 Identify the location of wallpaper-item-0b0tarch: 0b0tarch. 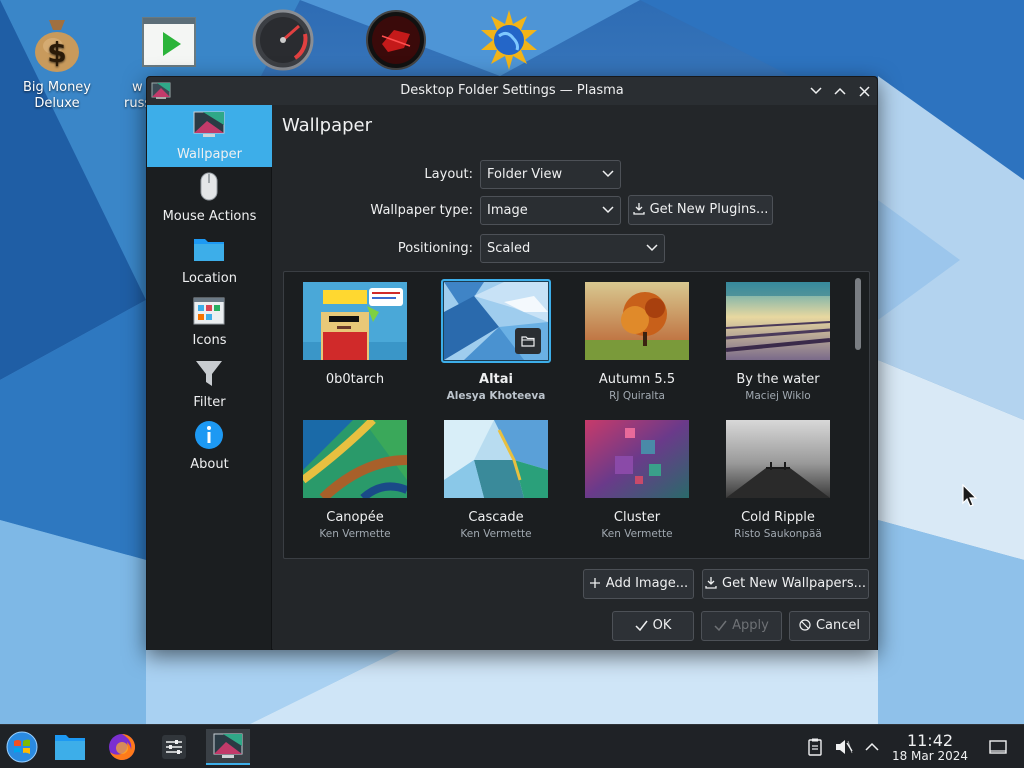
(355, 340).